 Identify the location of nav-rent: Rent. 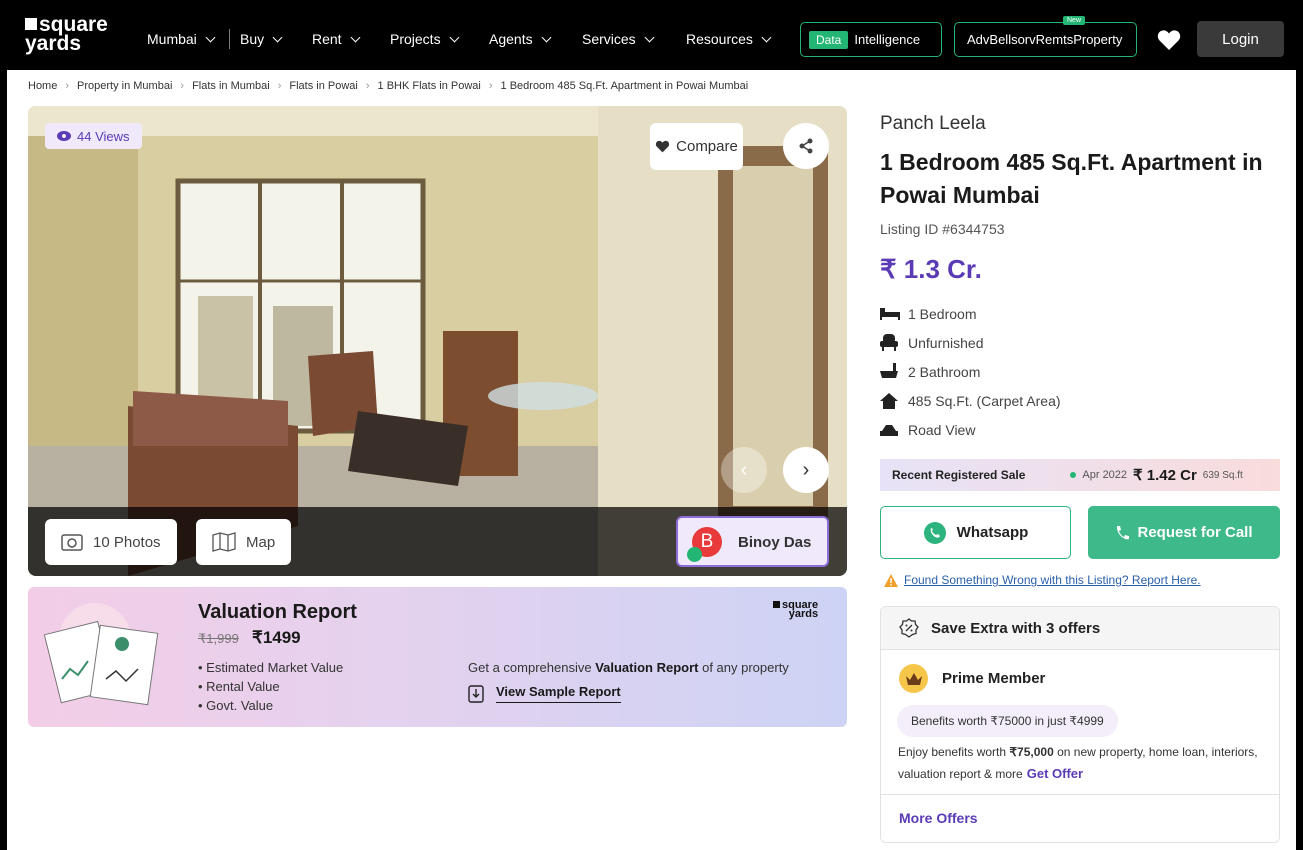
(336, 39).